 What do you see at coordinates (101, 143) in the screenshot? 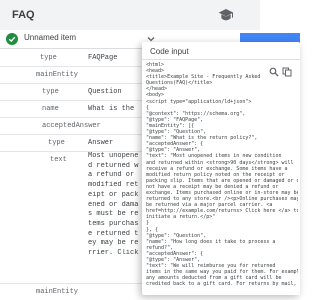
I see `tree-value: Answer` at bounding box center [101, 143].